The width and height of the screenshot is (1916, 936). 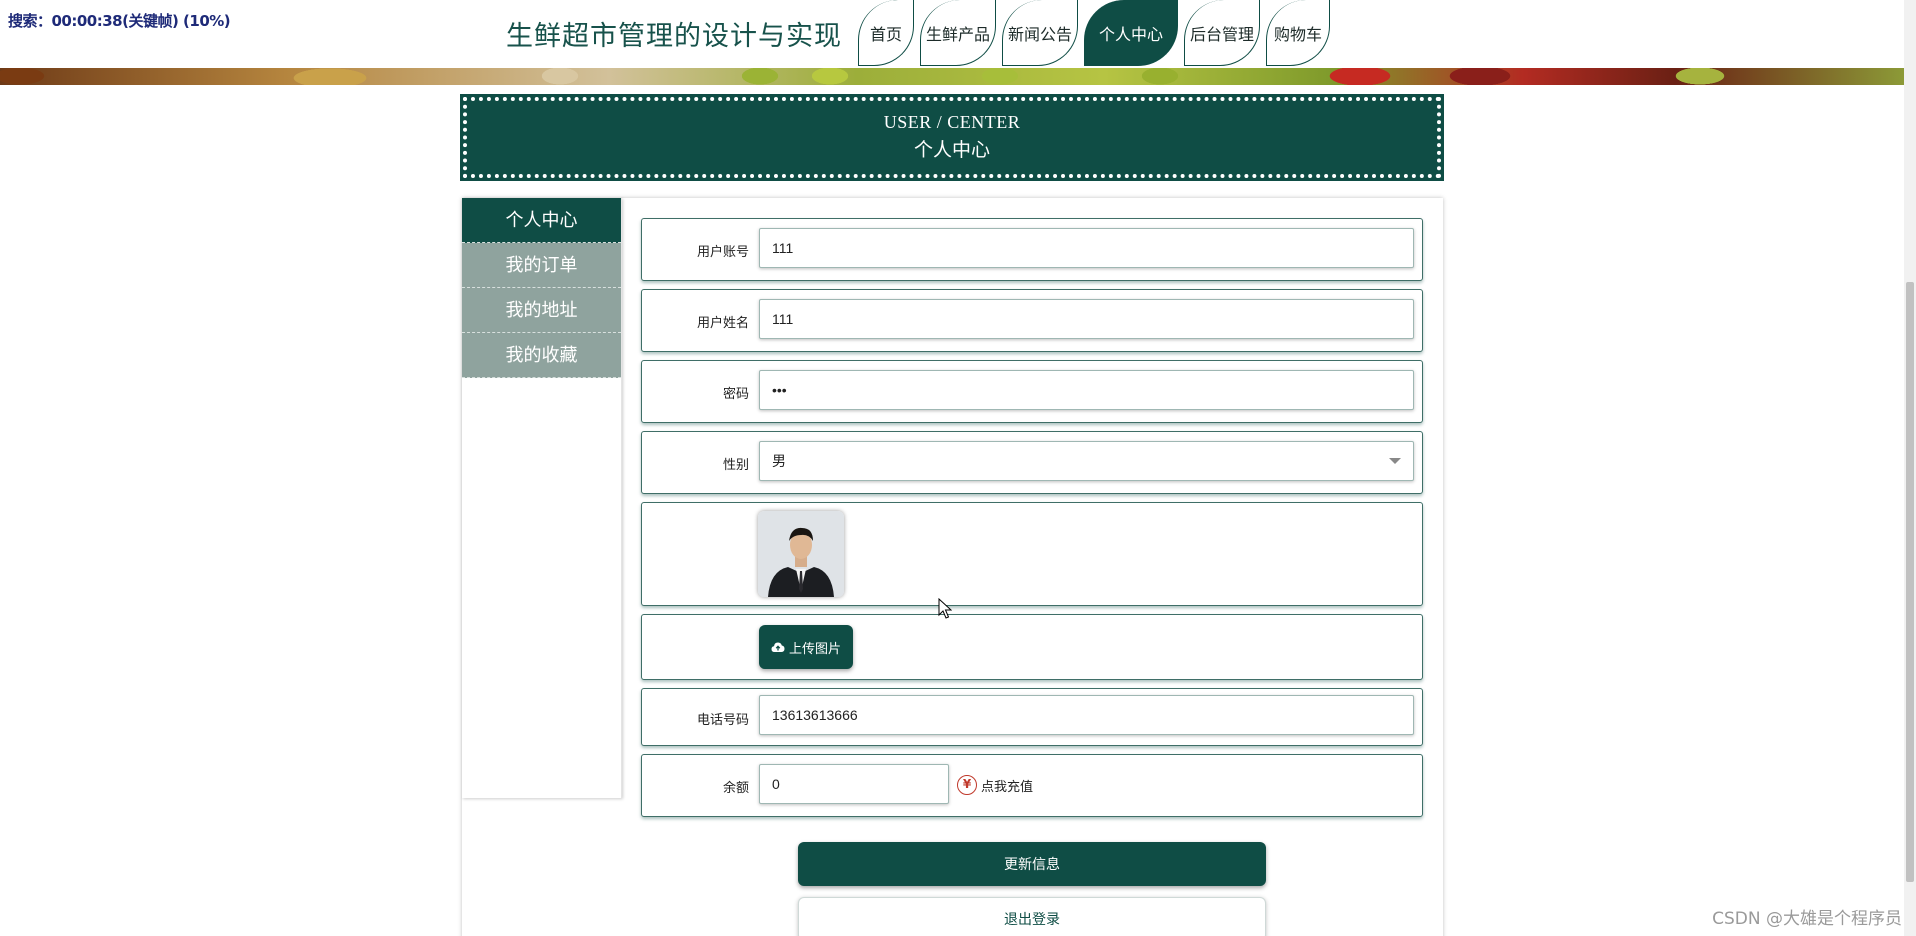 I want to click on sidebar-item-user-center: 个人中心, so click(x=541, y=220).